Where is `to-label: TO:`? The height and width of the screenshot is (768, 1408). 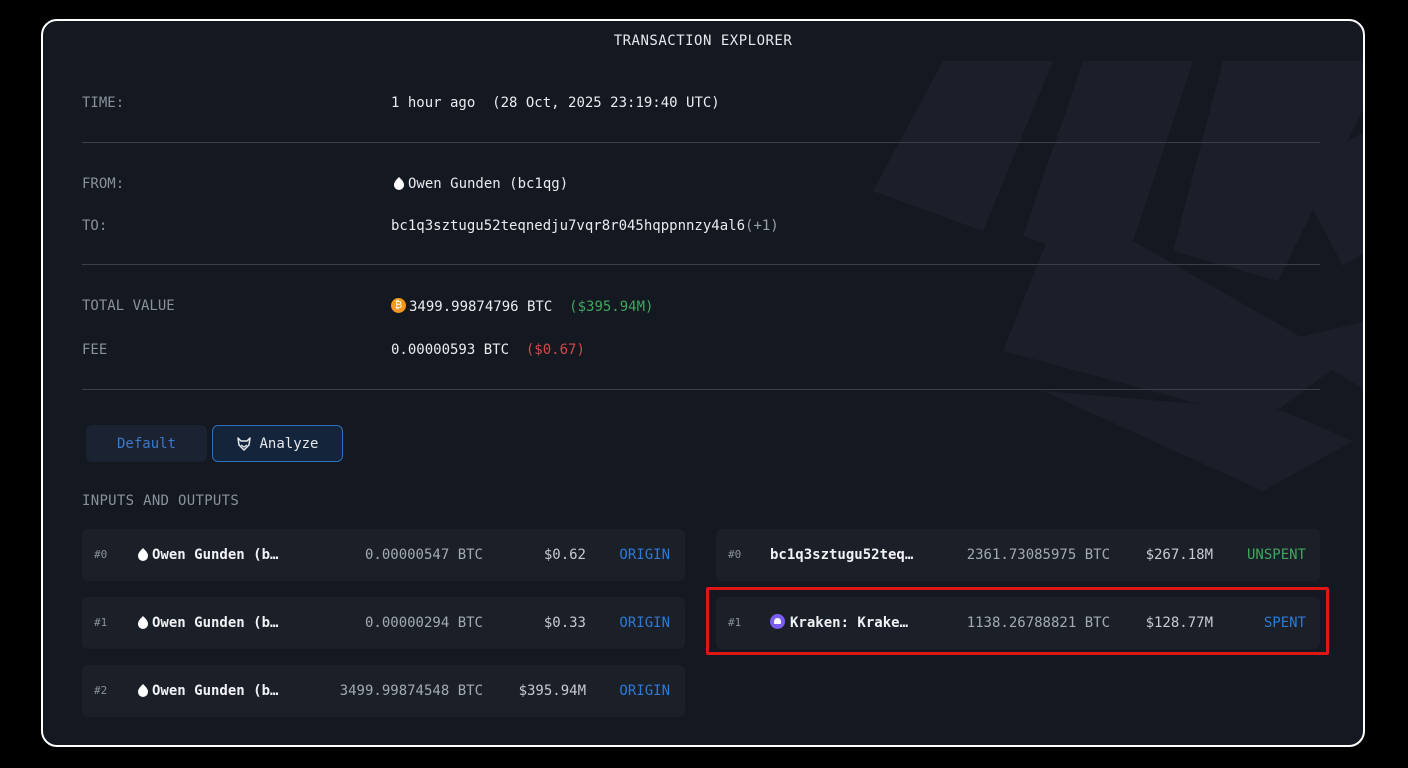 to-label: TO: is located at coordinates (95, 226).